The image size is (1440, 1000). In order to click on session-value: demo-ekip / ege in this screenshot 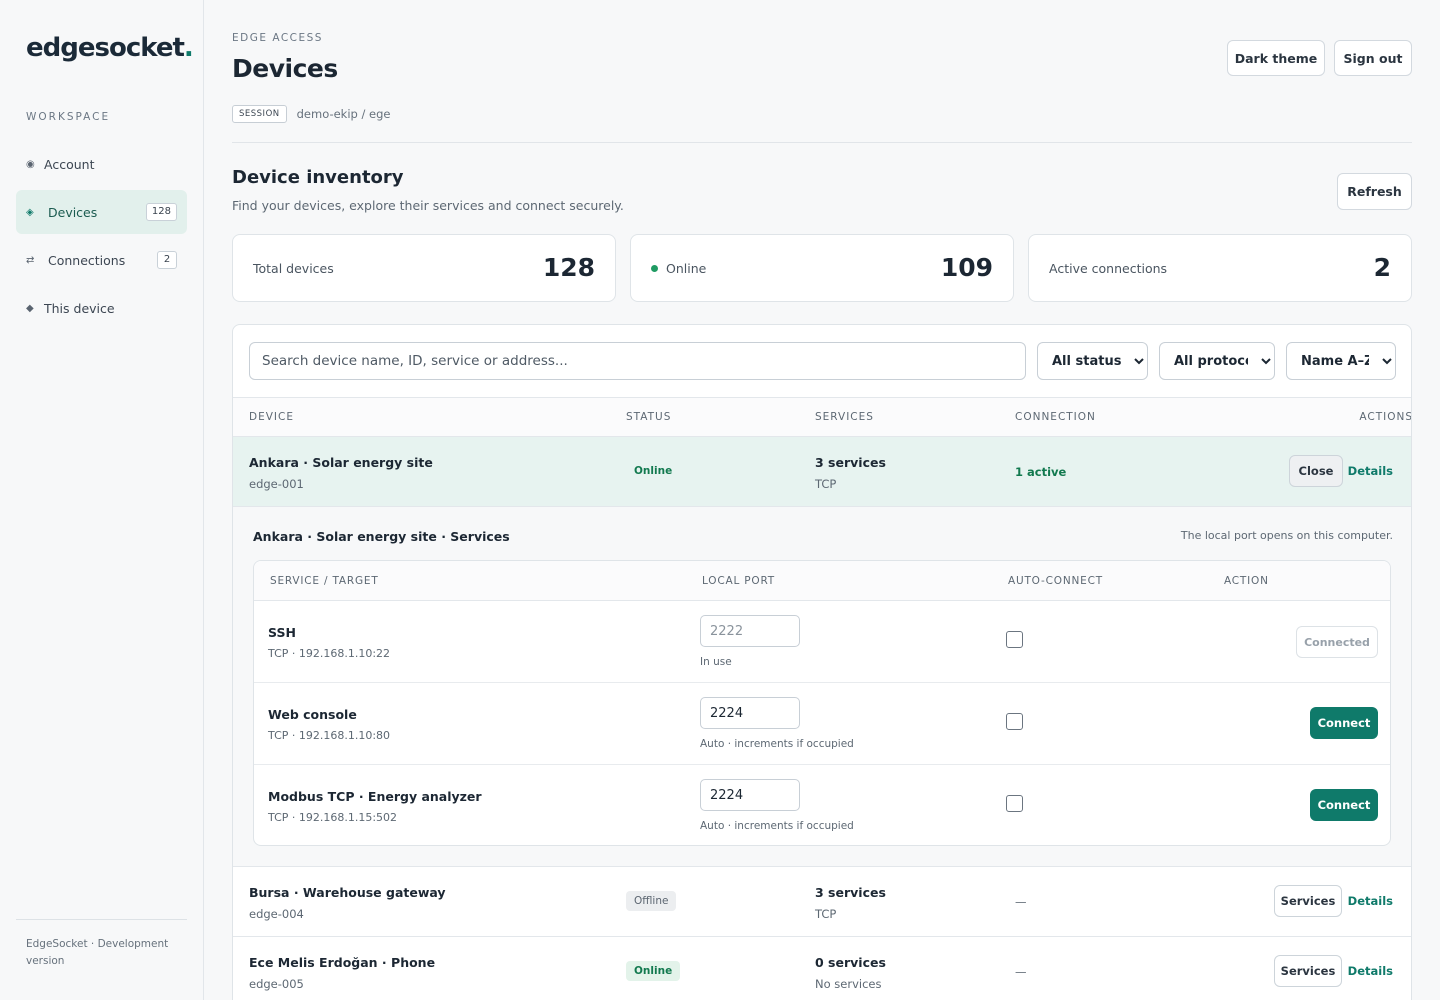, I will do `click(343, 114)`.